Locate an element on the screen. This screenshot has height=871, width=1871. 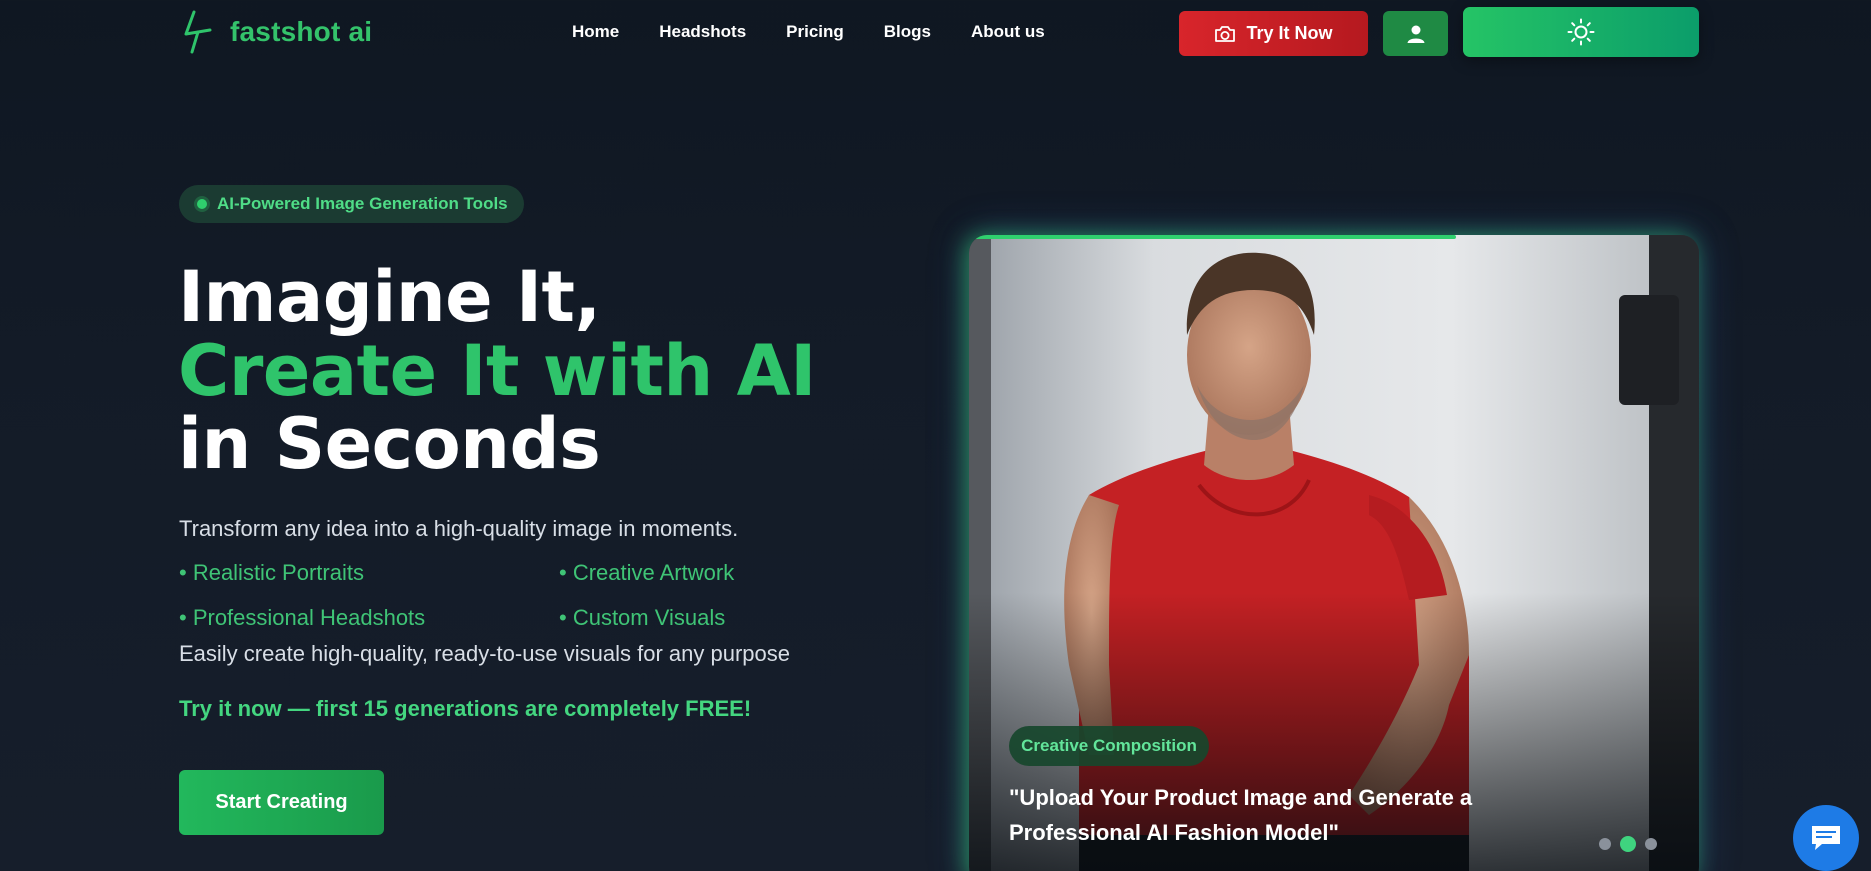
nav-home: Home is located at coordinates (595, 32).